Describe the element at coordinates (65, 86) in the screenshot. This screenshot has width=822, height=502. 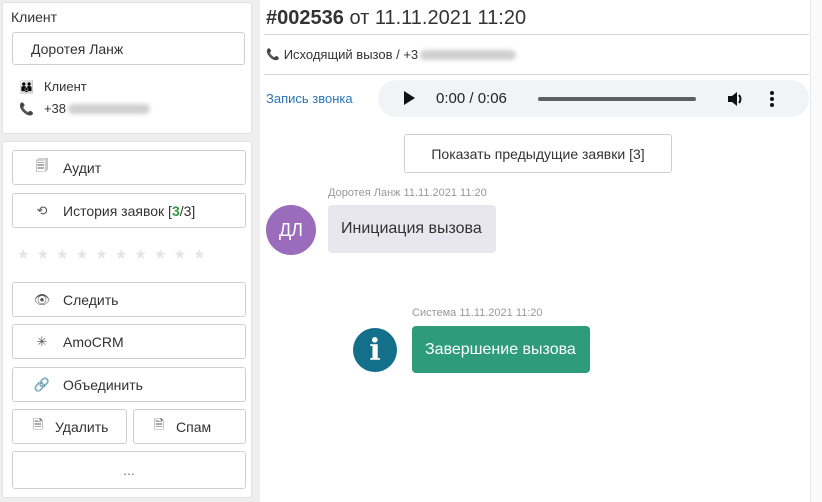
I see `client-type-label: Клиент` at that location.